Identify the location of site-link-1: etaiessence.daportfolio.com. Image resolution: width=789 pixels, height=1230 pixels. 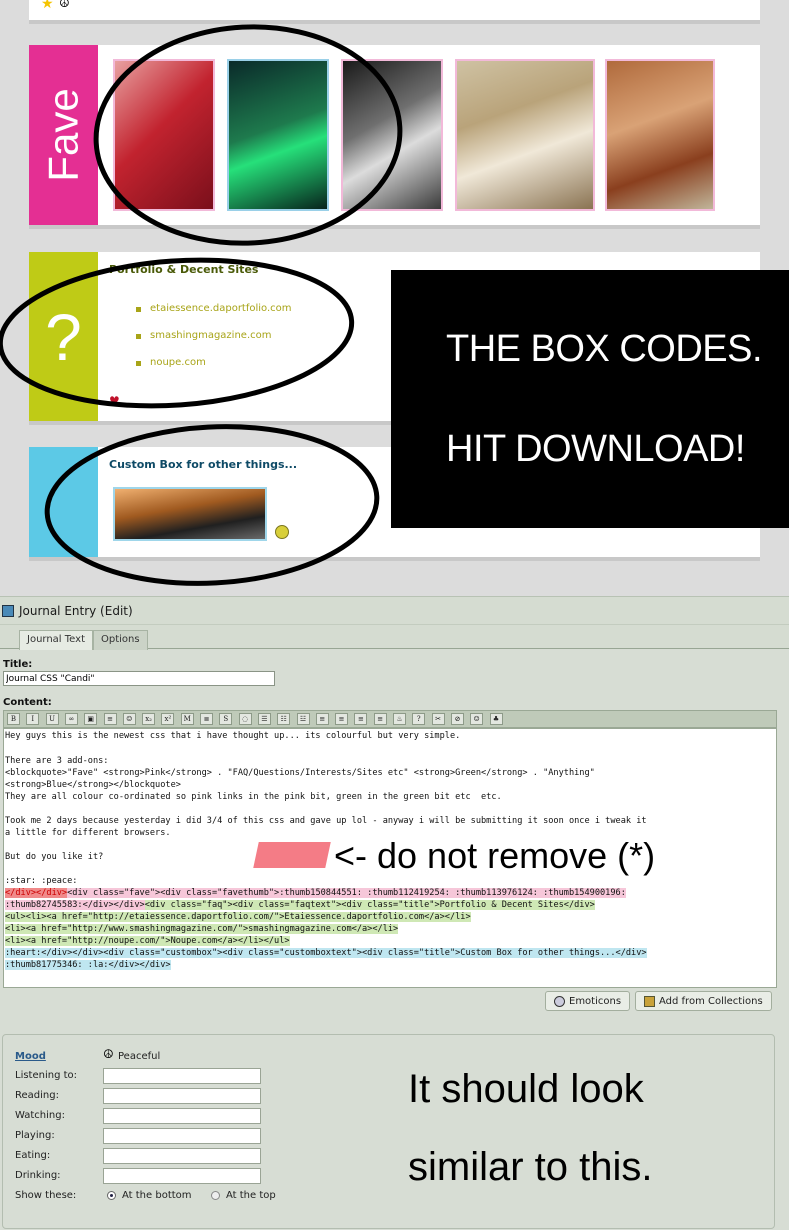
(214, 308).